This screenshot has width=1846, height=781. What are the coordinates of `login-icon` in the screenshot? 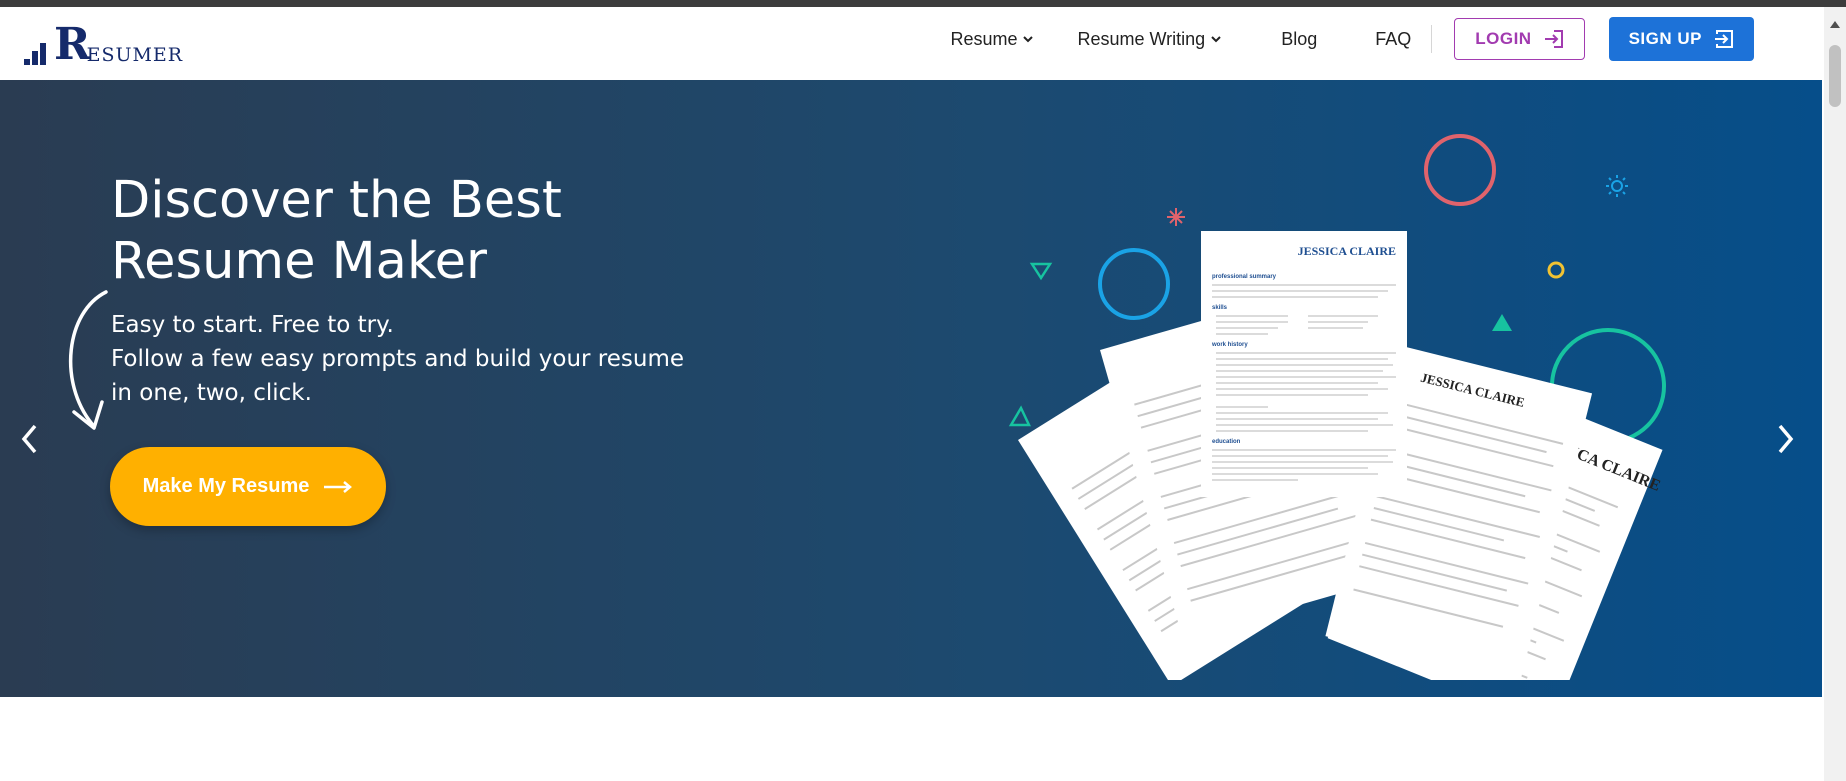 It's located at (1553, 39).